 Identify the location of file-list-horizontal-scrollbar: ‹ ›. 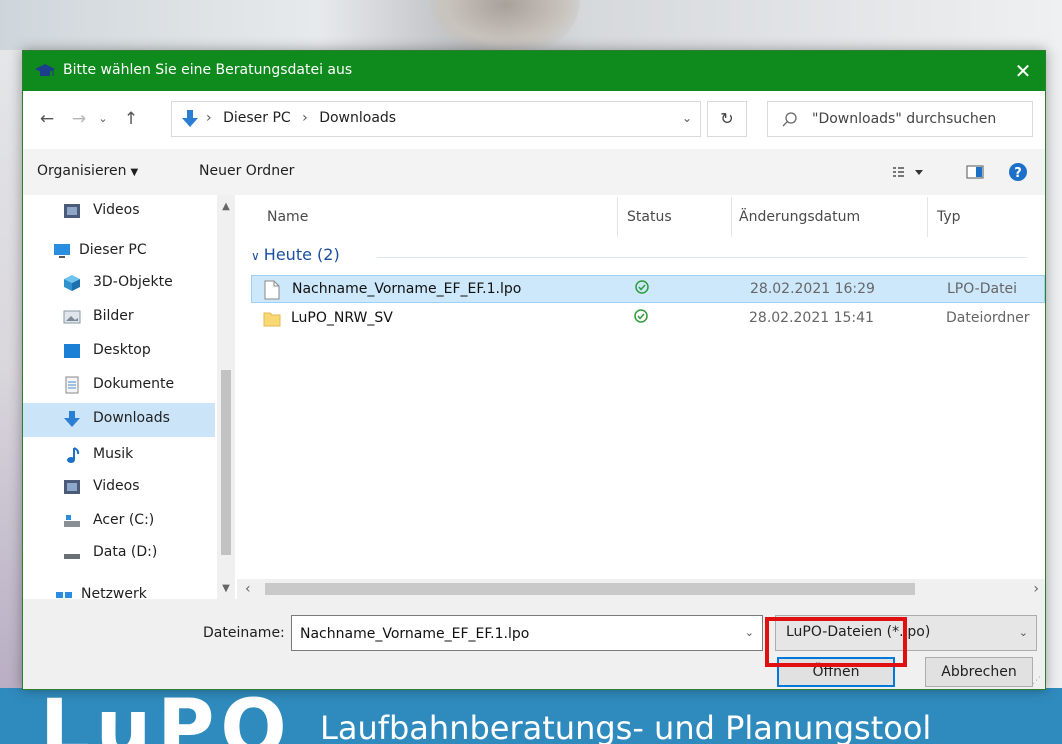
(641, 589).